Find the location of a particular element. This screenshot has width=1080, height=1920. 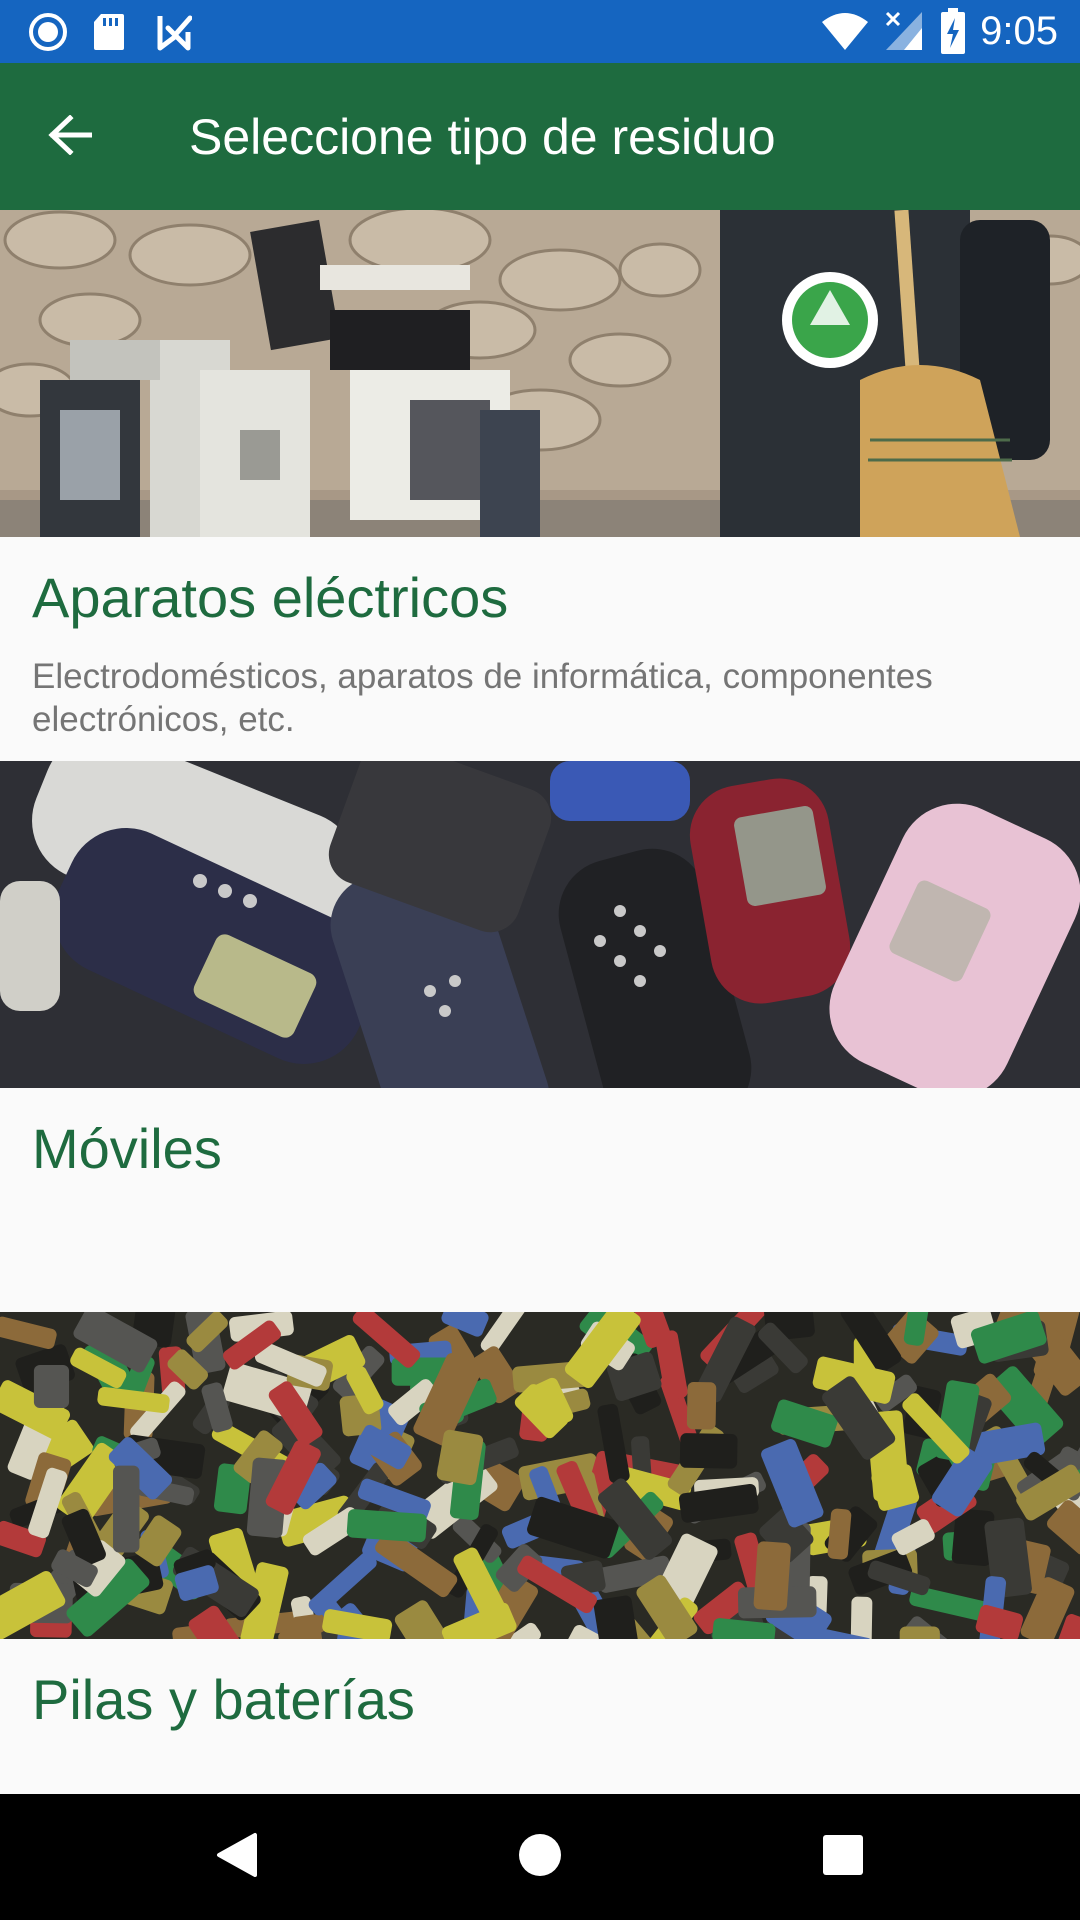

nav-recents-button is located at coordinates (843, 1857).